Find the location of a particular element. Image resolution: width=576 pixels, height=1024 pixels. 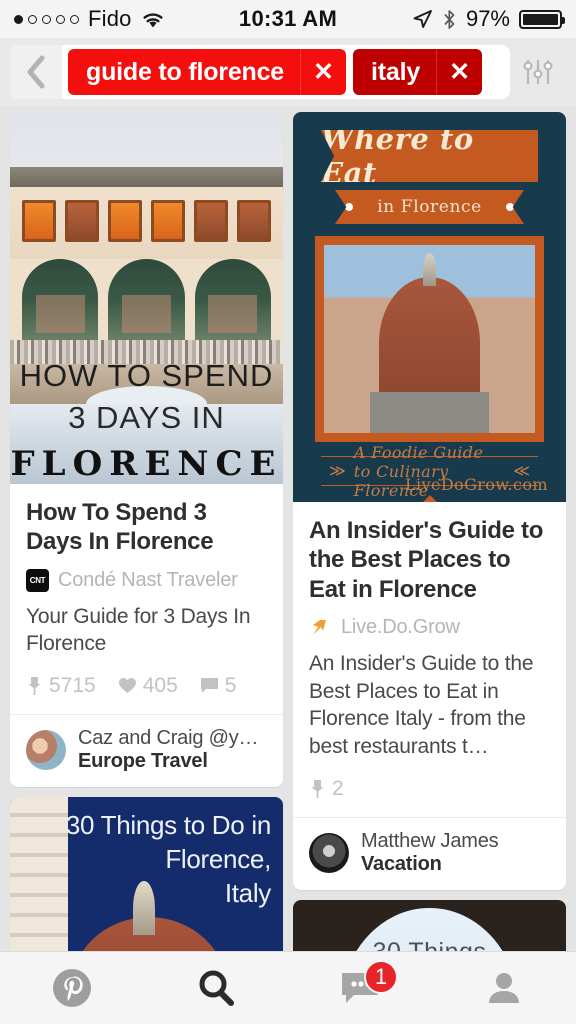

pin-image-watermark: LiveDoGrow.com is located at coordinates (476, 484).